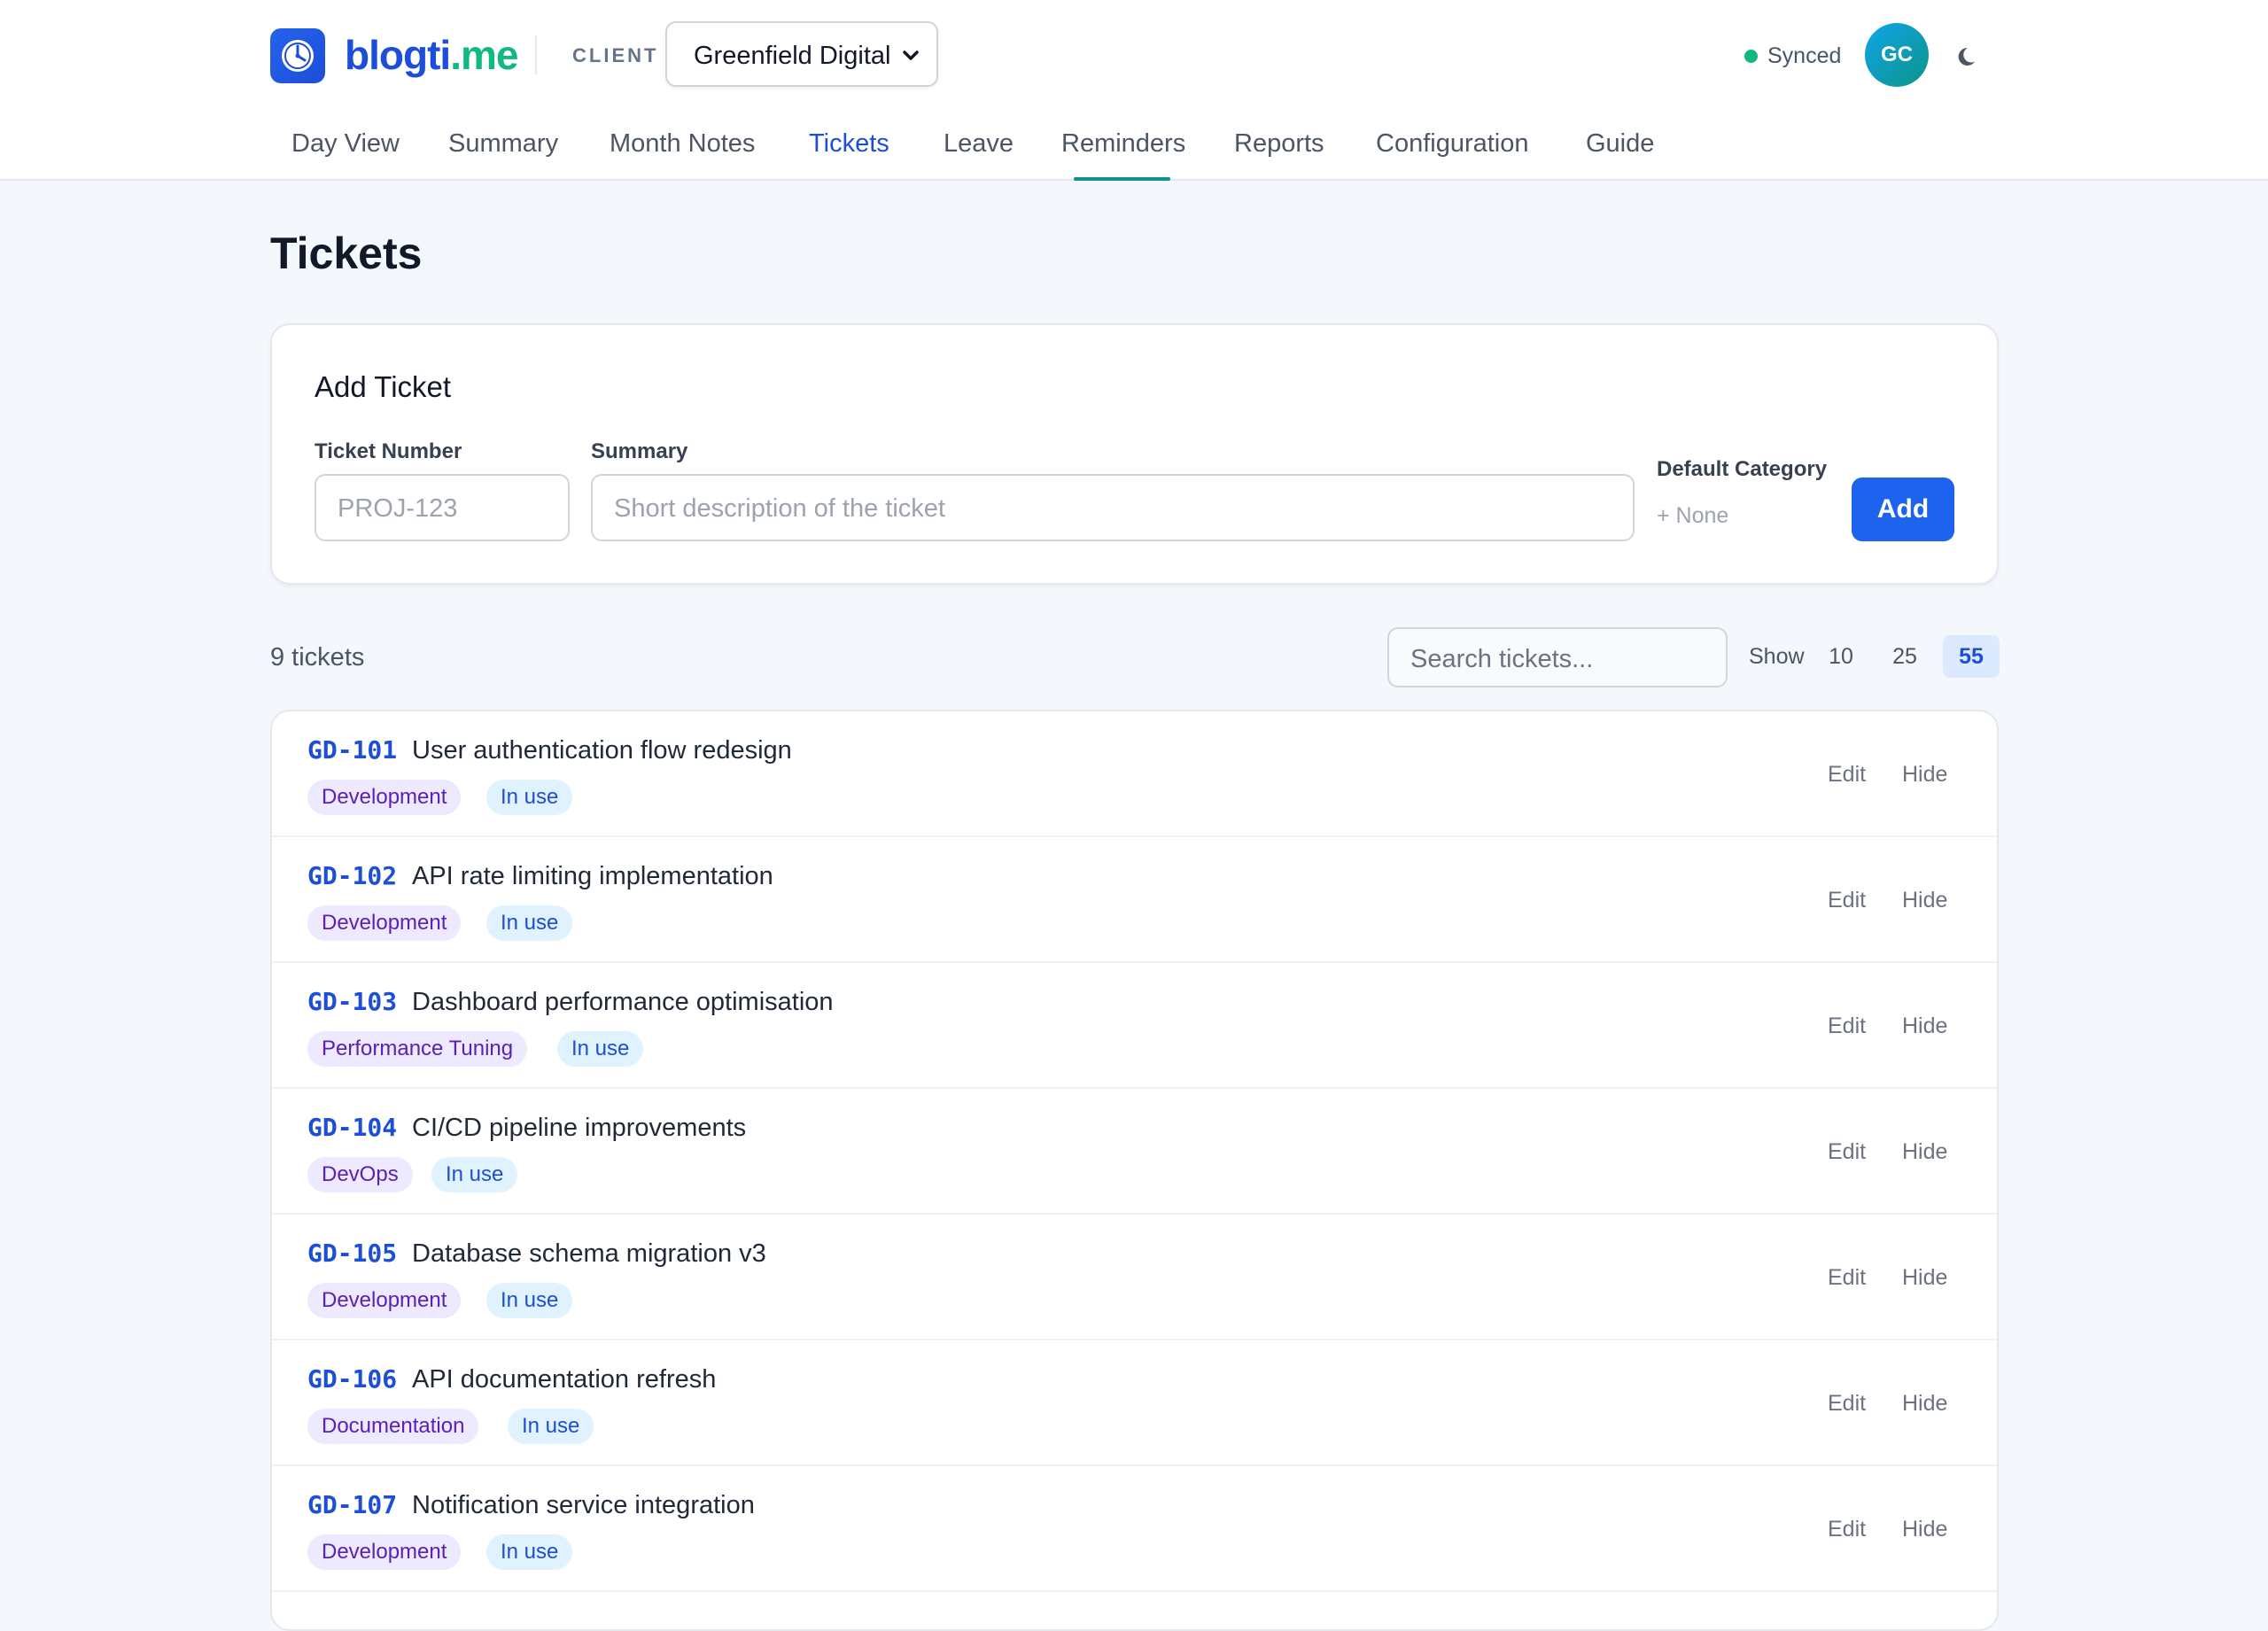 The height and width of the screenshot is (1631, 2268). I want to click on sync-status-text: Synced, so click(1804, 55).